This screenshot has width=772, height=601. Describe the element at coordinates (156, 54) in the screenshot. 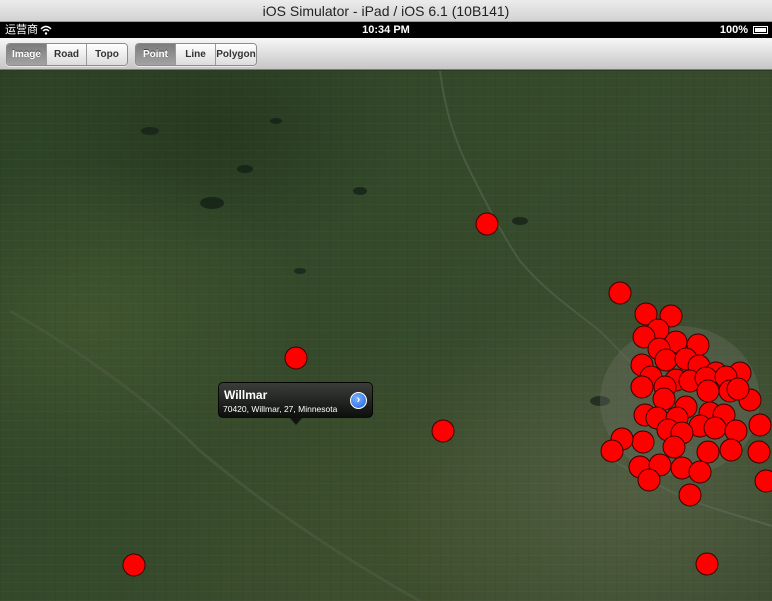

I see `geometry-point-button: Point` at that location.